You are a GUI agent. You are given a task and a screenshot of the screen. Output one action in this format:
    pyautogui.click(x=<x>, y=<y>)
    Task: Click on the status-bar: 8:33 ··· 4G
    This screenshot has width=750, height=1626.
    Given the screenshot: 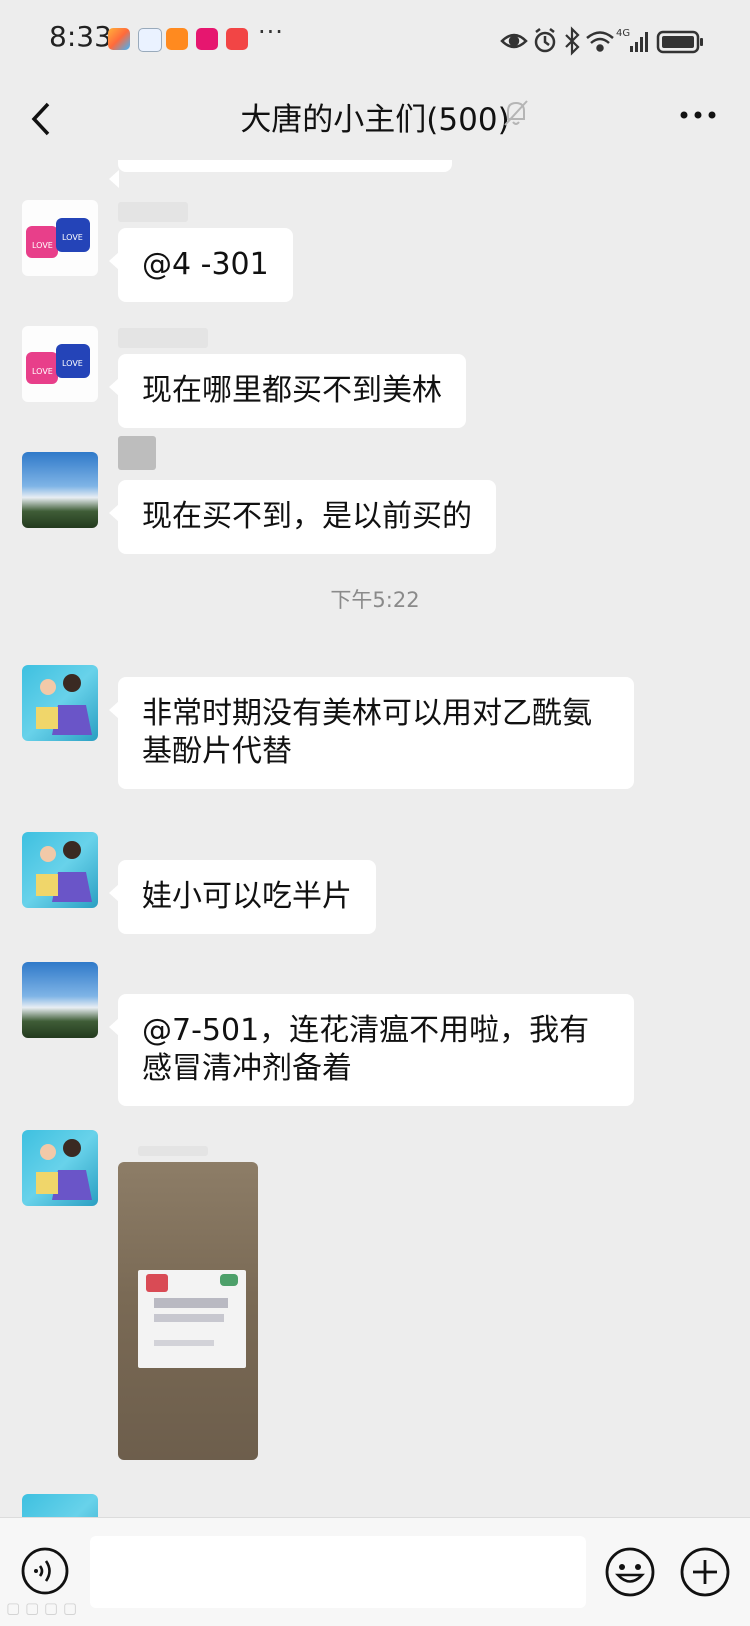 What is the action you would take?
    pyautogui.click(x=375, y=41)
    